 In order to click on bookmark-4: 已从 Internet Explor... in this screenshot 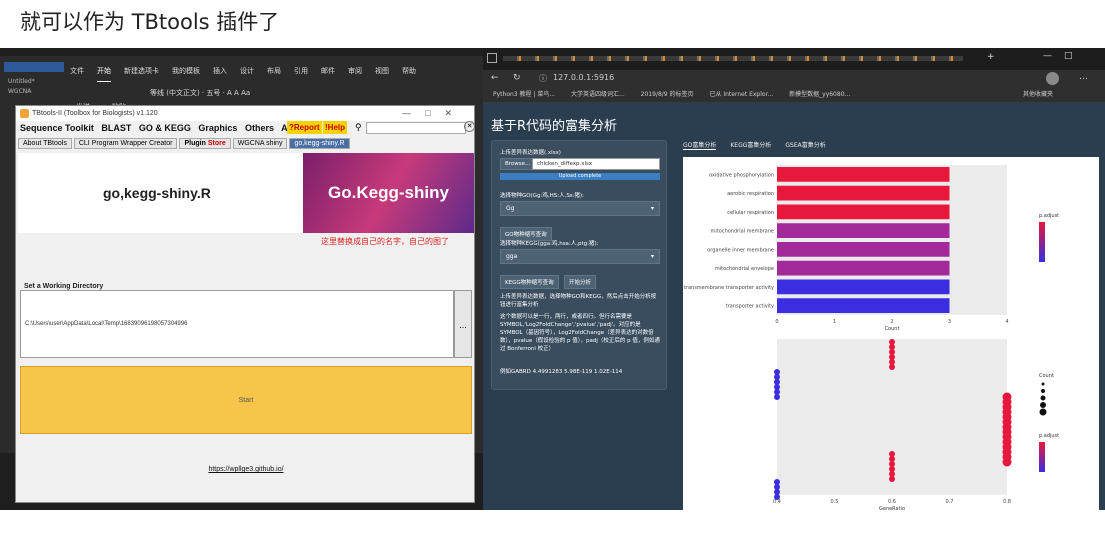, I will do `click(741, 94)`.